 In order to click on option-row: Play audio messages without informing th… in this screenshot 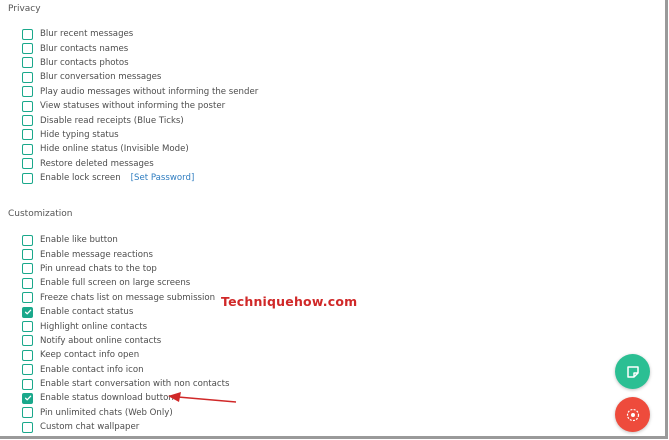, I will do `click(140, 92)`.